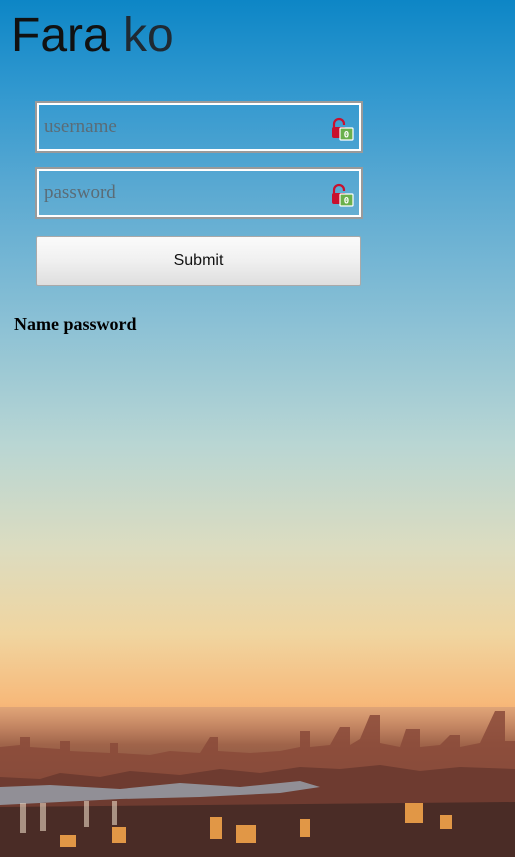 The width and height of the screenshot is (515, 857). I want to click on page-title: Fara ko, so click(92, 36).